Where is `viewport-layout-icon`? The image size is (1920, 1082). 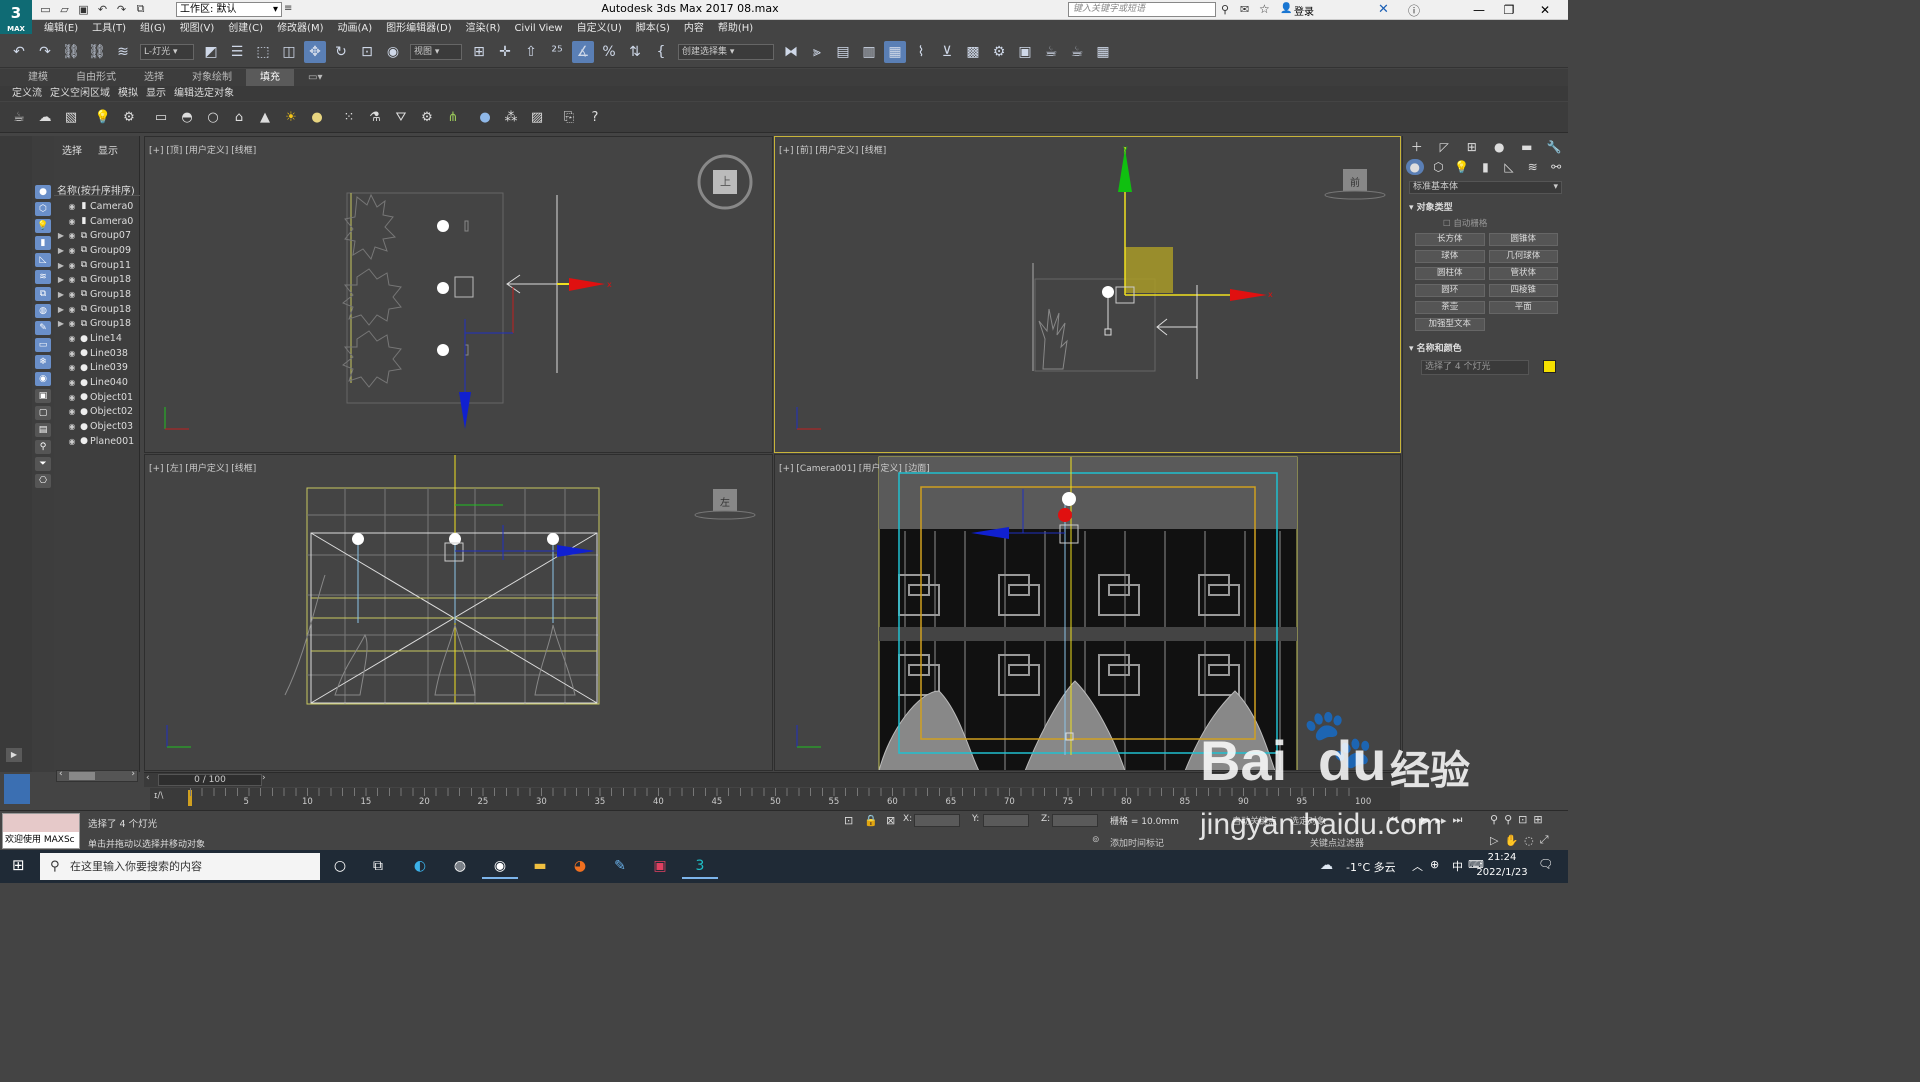
viewport-layout-icon is located at coordinates (17, 789).